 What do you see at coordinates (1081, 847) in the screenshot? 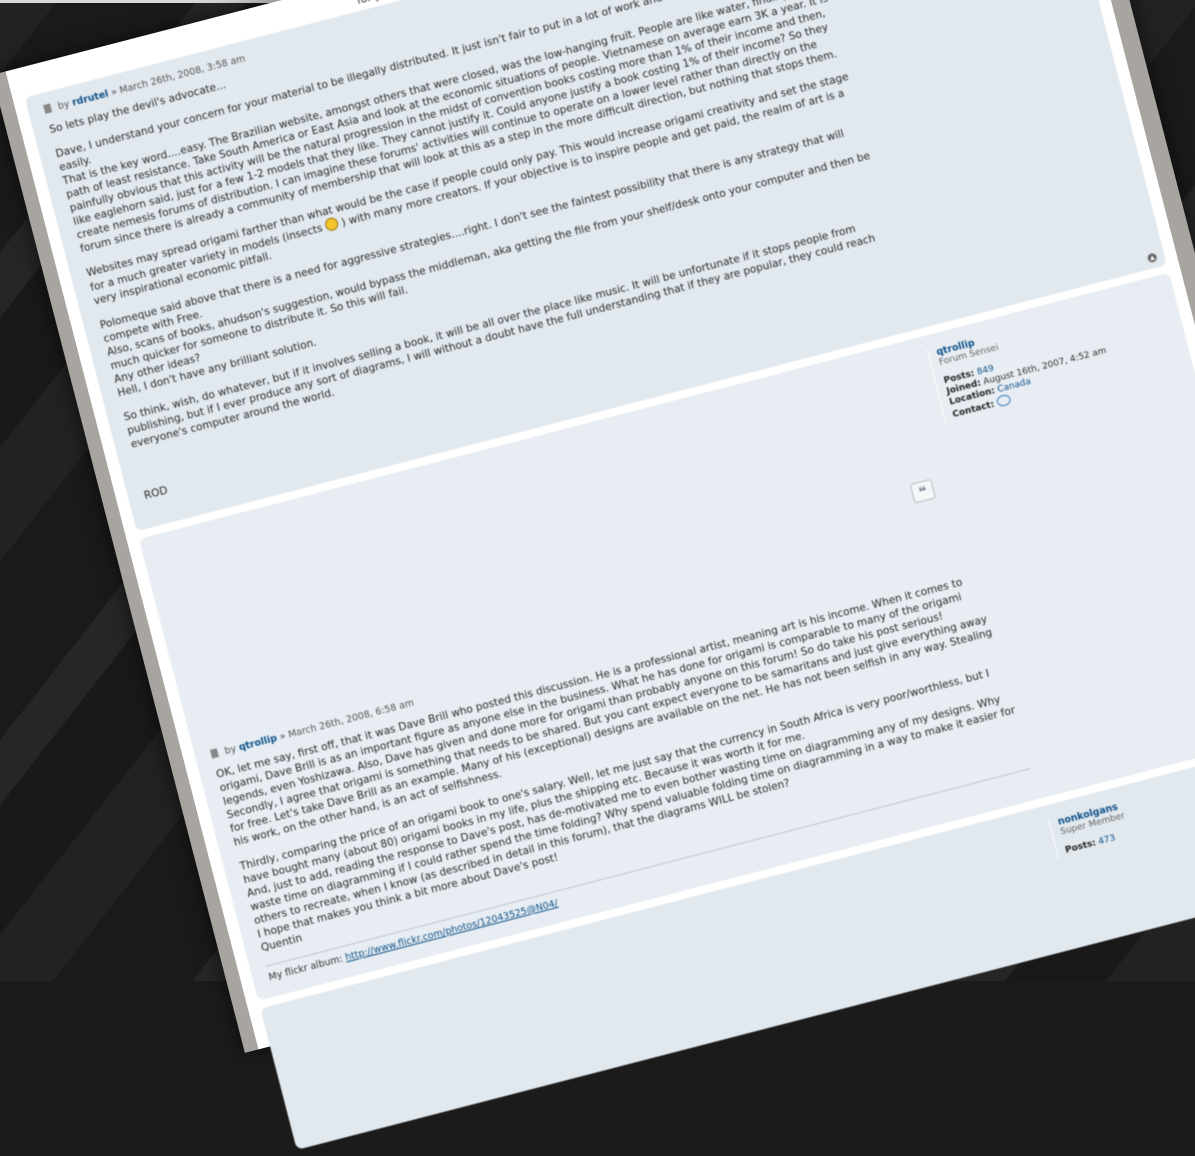
I see `posts-label: Posts:` at bounding box center [1081, 847].